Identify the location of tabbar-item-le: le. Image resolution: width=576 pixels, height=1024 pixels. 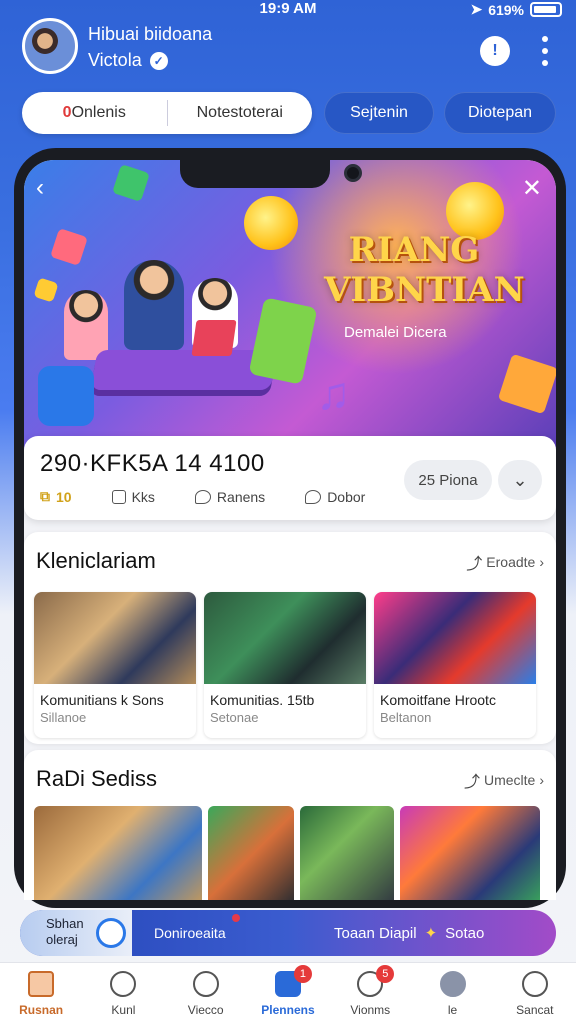
(452, 993).